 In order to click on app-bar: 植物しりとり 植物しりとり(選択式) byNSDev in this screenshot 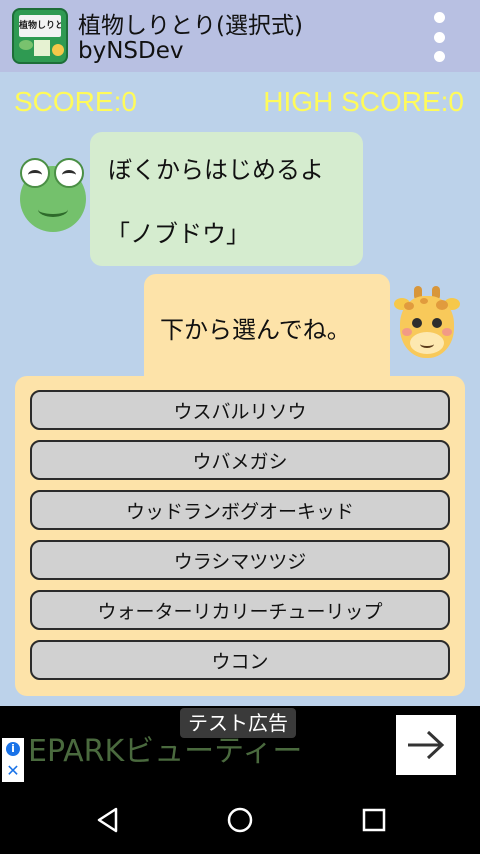, I will do `click(240, 36)`.